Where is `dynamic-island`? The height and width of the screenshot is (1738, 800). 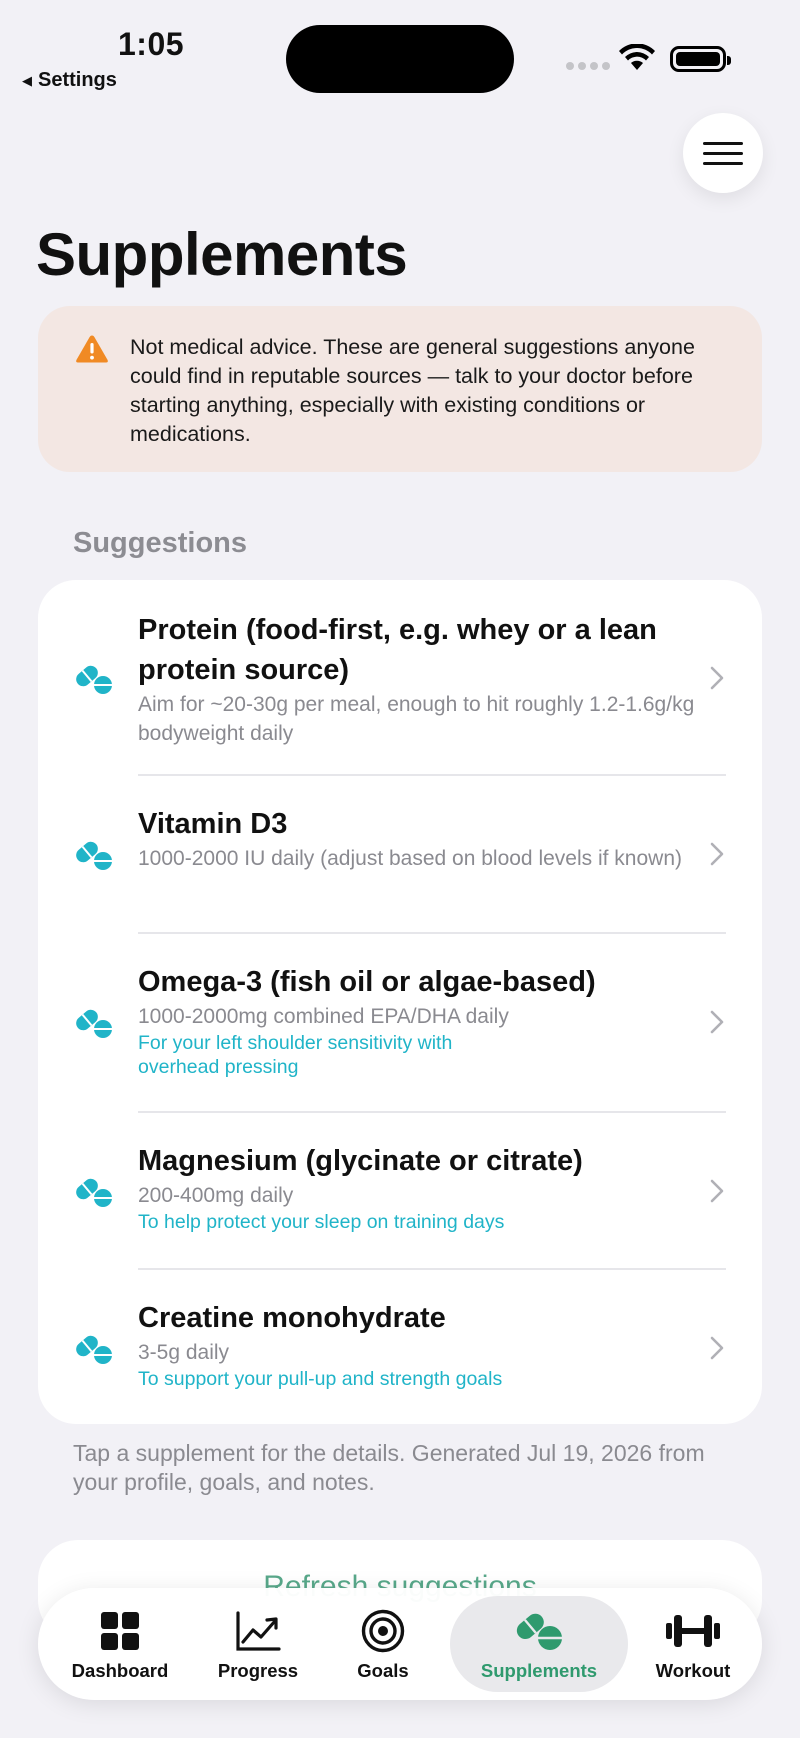
dynamic-island is located at coordinates (400, 59).